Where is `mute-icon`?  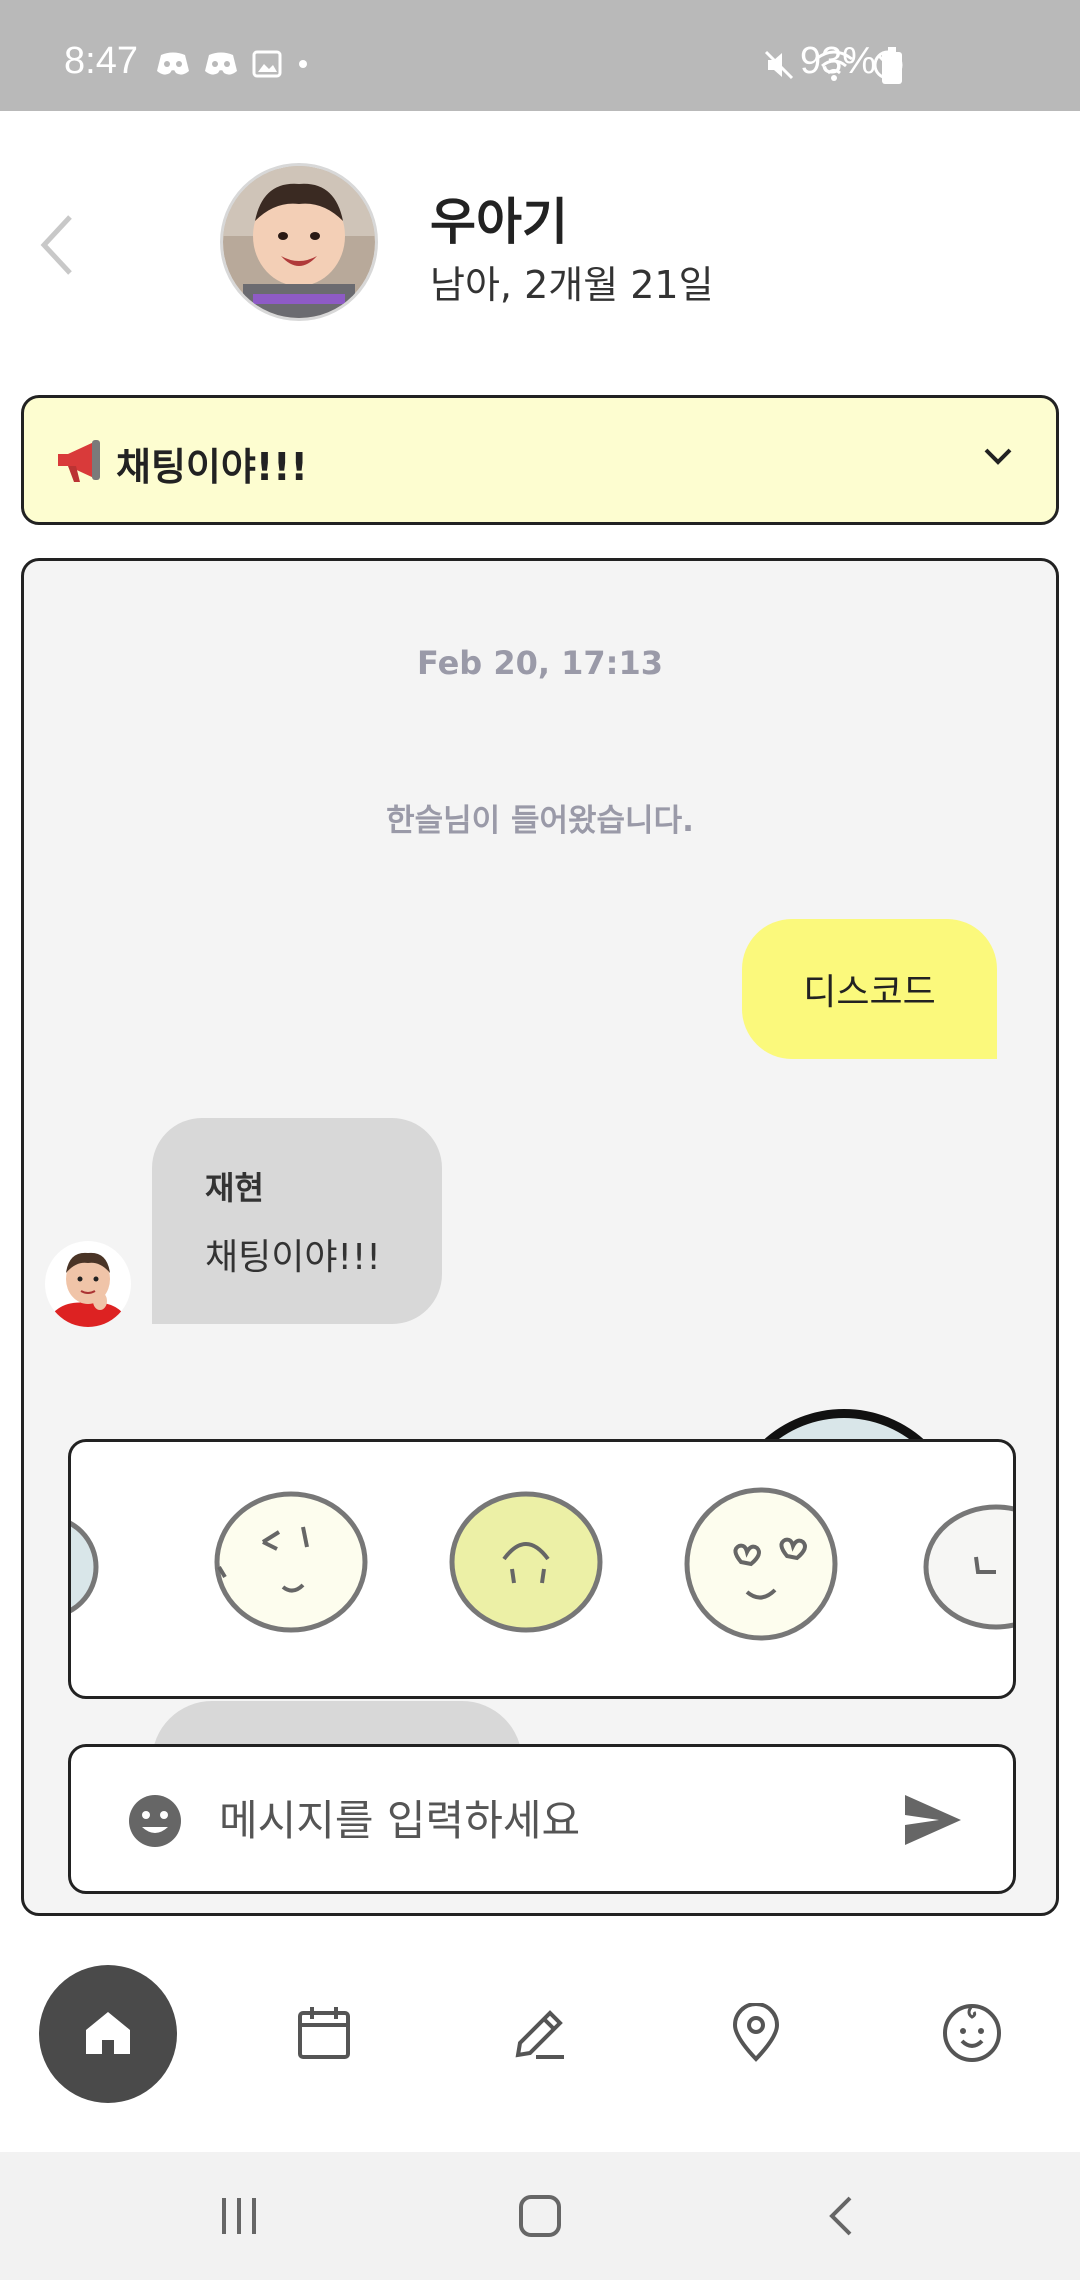
mute-icon is located at coordinates (779, 65).